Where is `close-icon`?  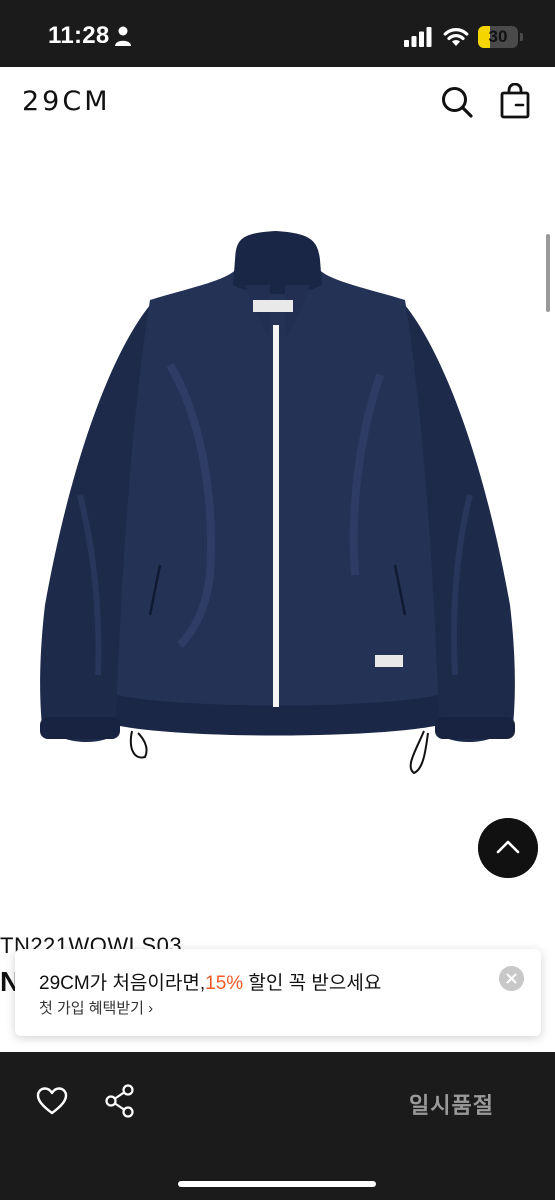 close-icon is located at coordinates (511, 978).